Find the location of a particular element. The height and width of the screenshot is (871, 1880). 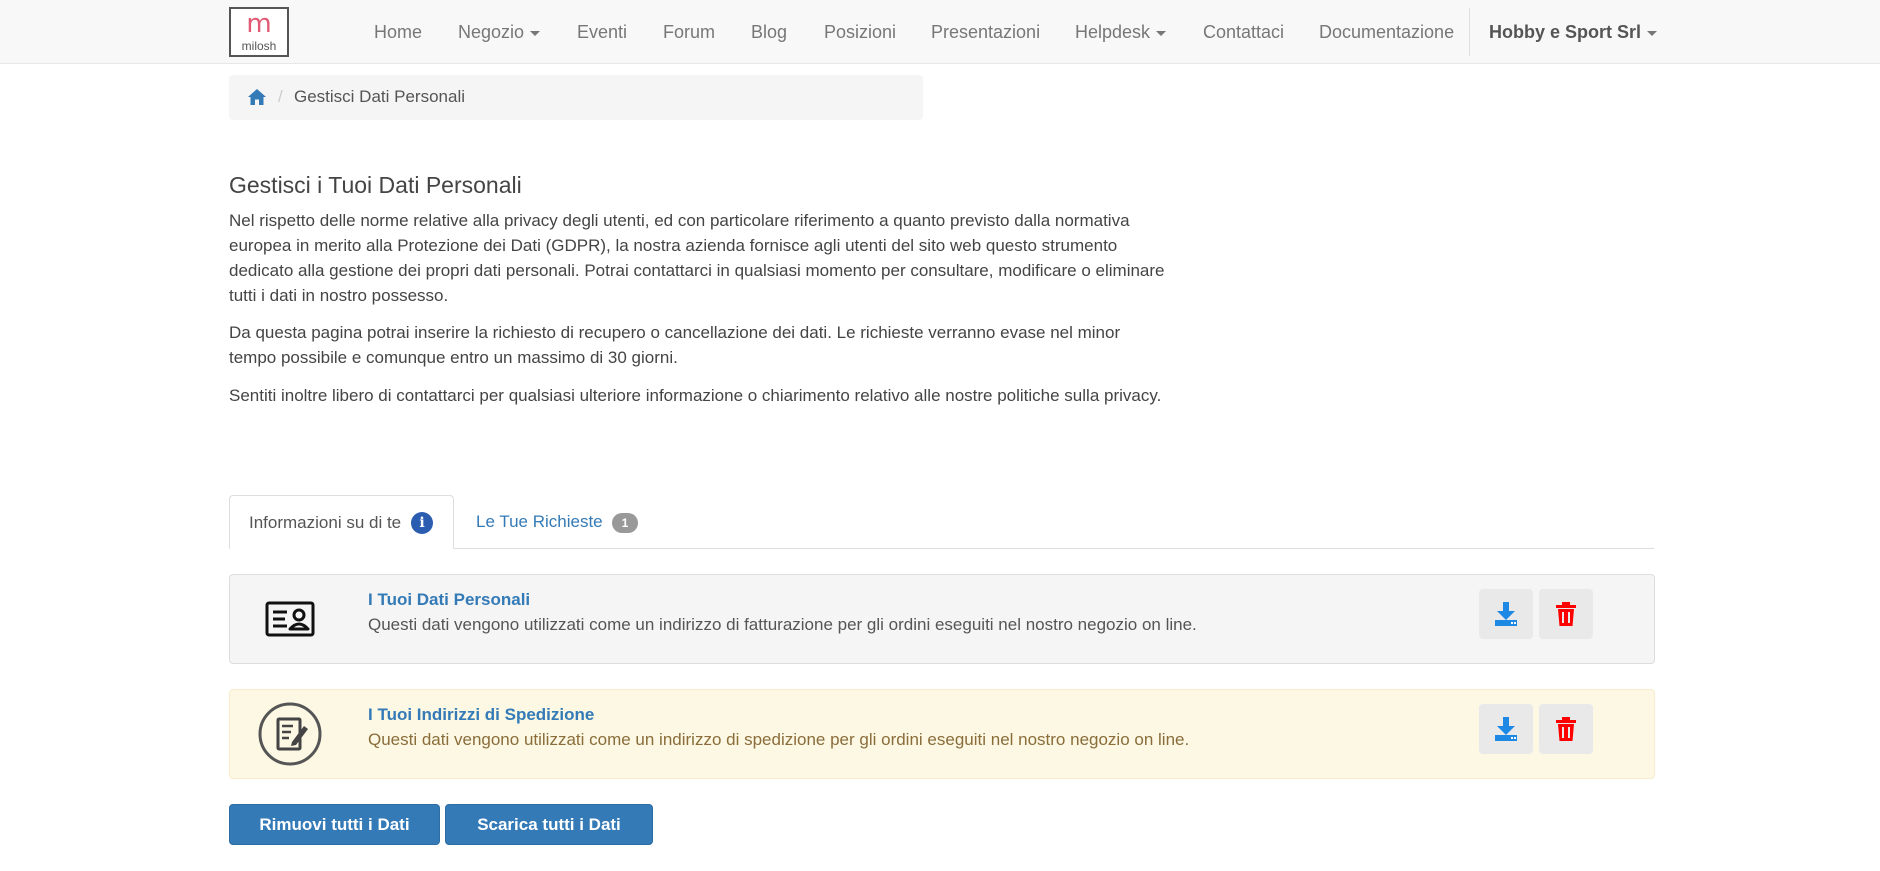

nav-item-label: Helpdesk is located at coordinates (1113, 32).